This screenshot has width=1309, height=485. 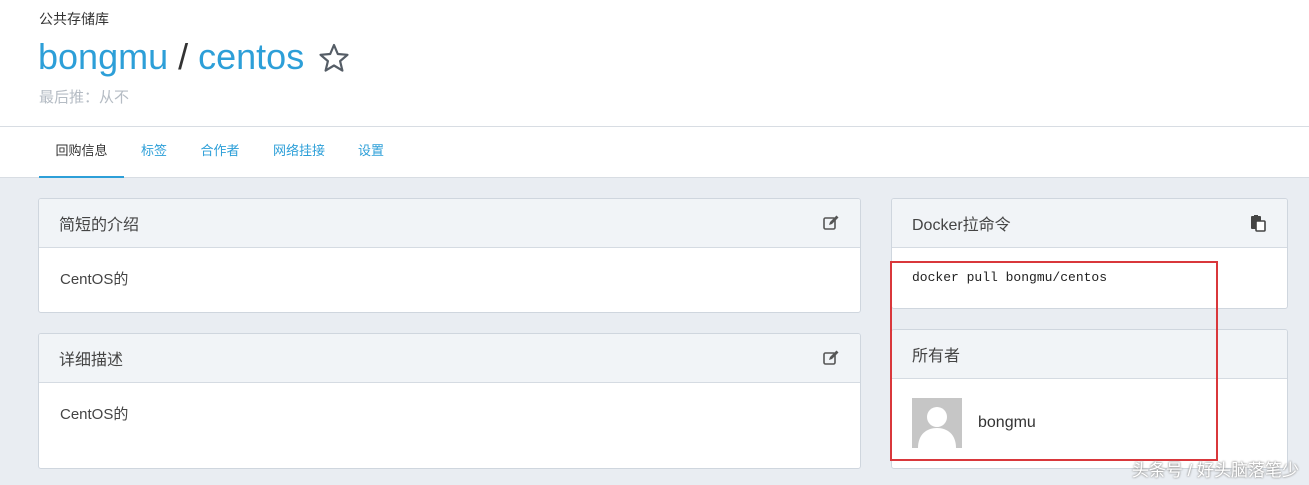 What do you see at coordinates (154, 152) in the screenshot?
I see `tab-tags: 标签` at bounding box center [154, 152].